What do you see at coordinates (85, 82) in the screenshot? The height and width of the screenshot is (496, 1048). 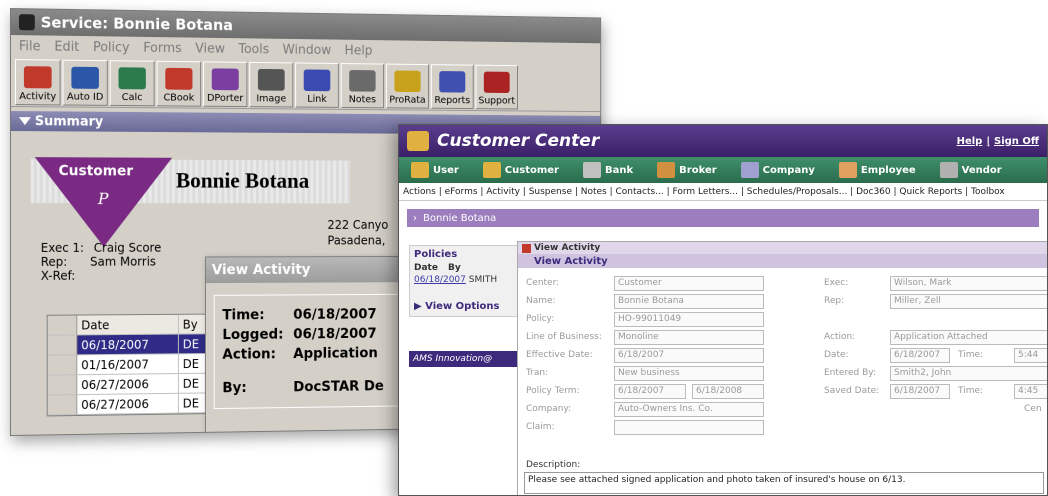 I see `auto-id-button: Auto ID` at bounding box center [85, 82].